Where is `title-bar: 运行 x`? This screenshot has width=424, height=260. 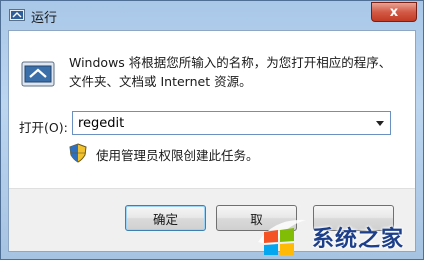 title-bar: 运行 x is located at coordinates (212, 16).